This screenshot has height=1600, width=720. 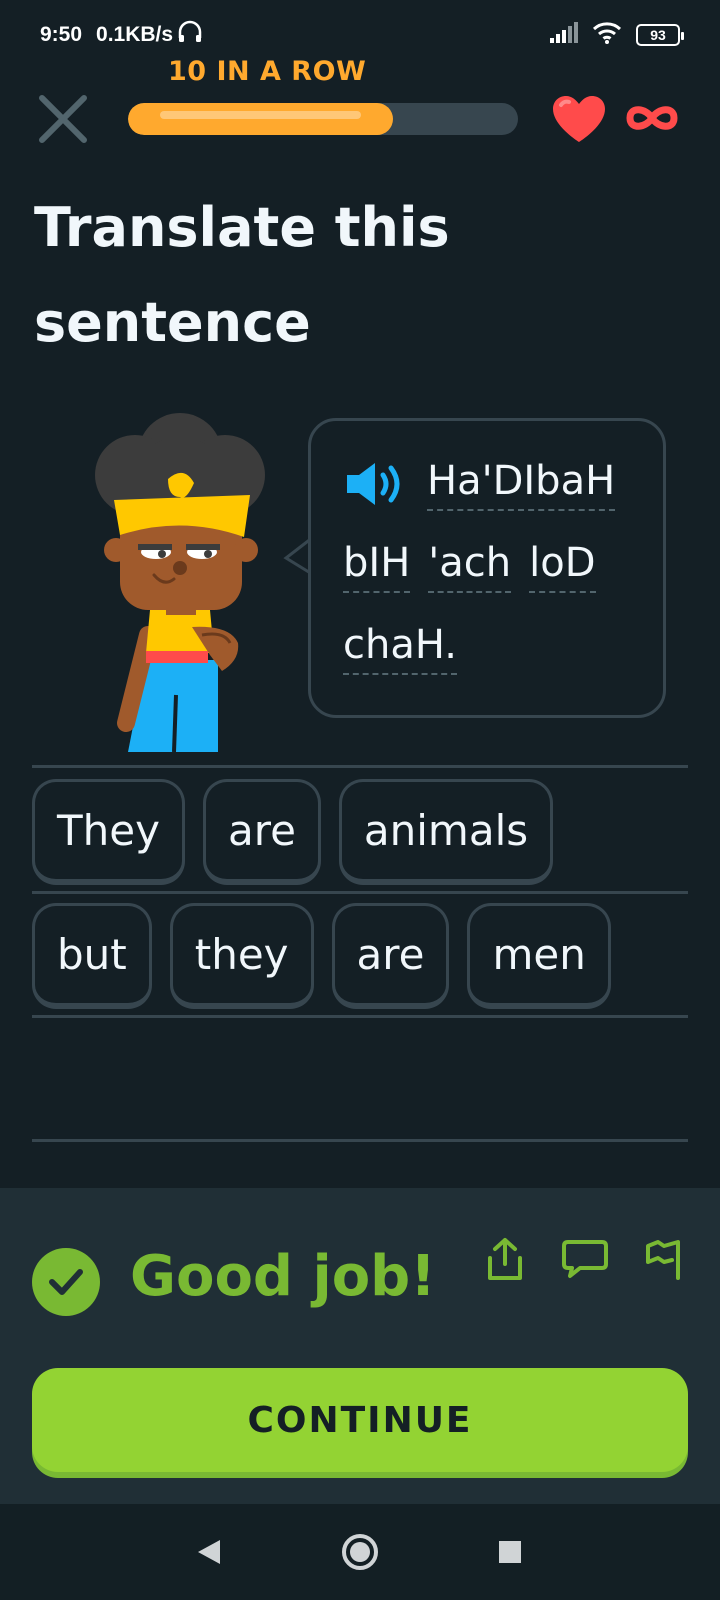 What do you see at coordinates (505, 1259) in the screenshot?
I see `share-icon` at bounding box center [505, 1259].